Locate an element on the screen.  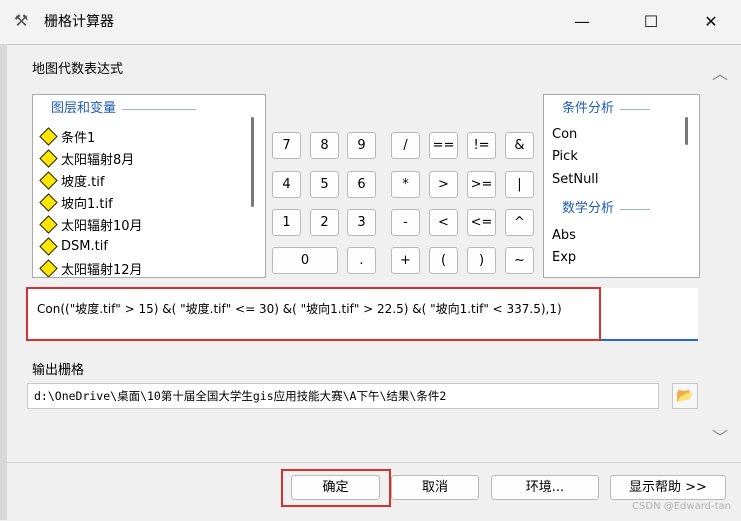
layer-item: 坡度.tif is located at coordinates (71, 180).